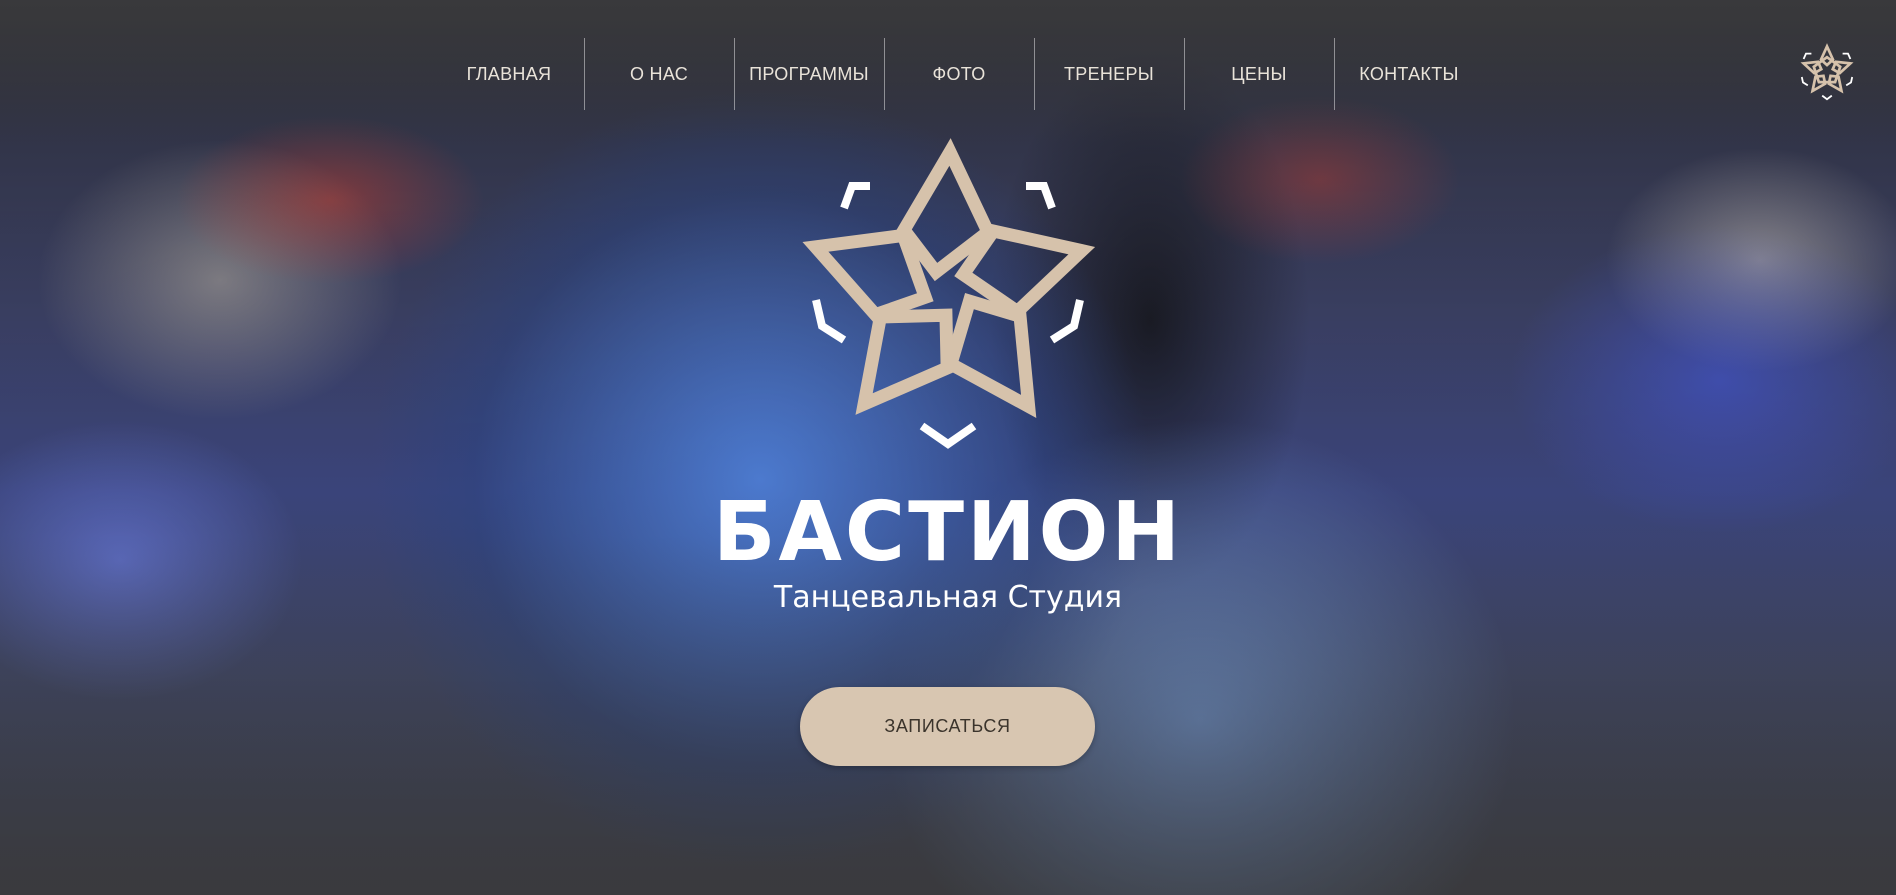 The height and width of the screenshot is (895, 1896). I want to click on corner-logo-icon, so click(1827, 71).